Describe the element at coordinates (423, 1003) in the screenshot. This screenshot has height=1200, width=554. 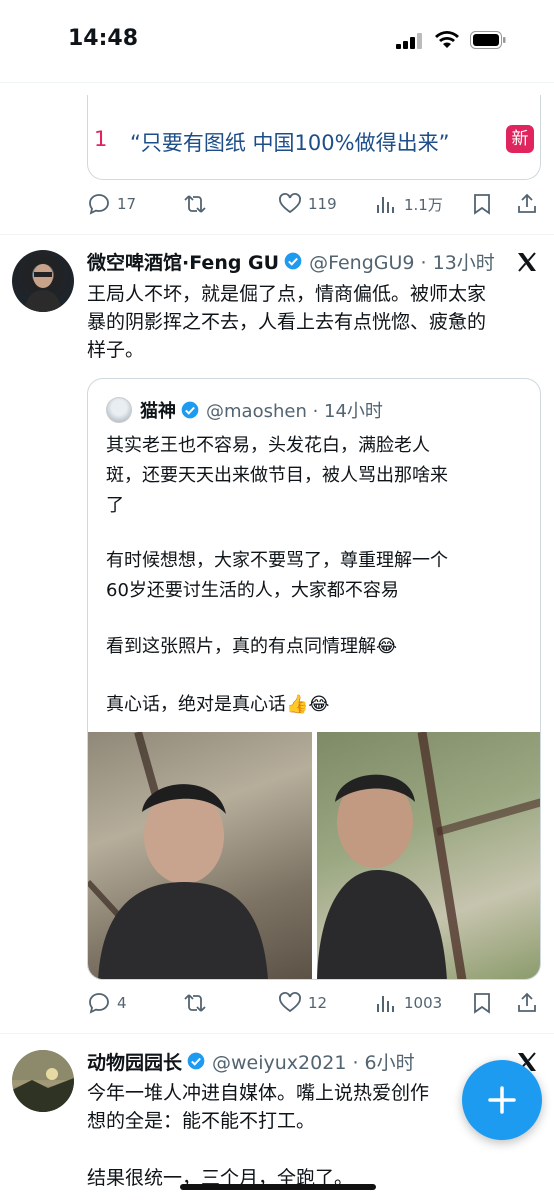
I see `view-count: 1003` at that location.